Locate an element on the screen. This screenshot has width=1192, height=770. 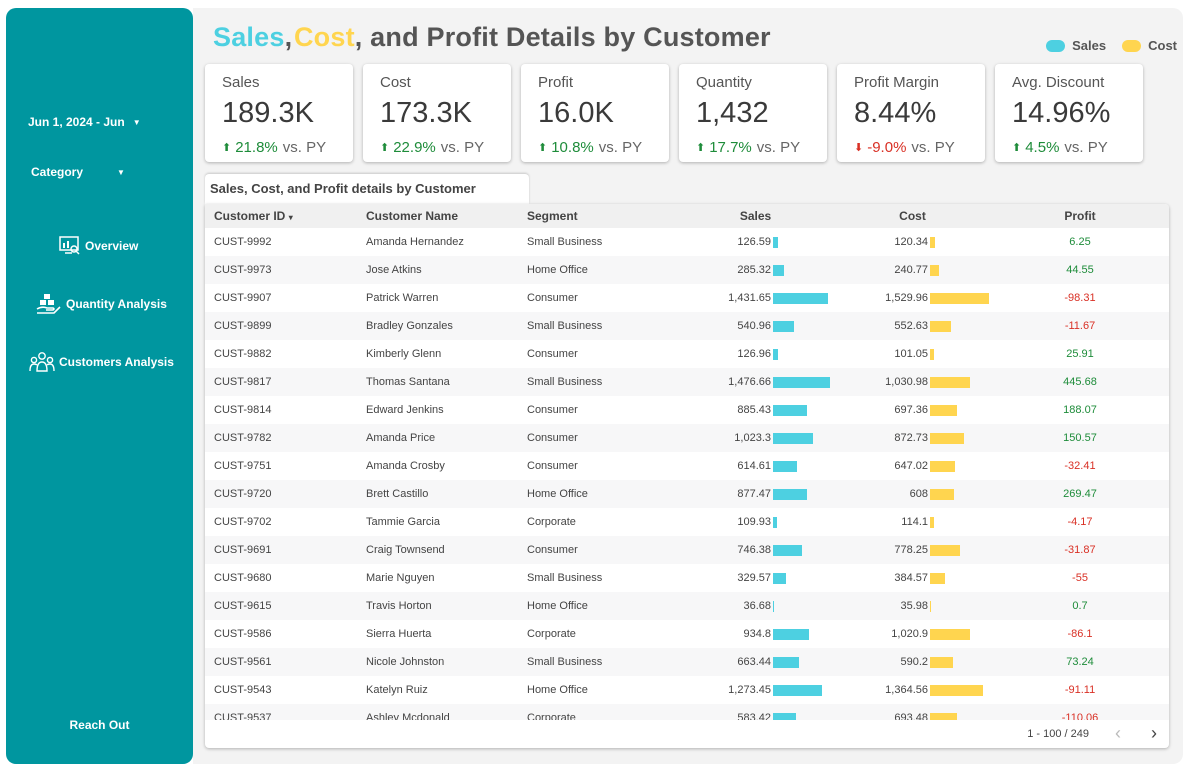
cell-sales-value: 746.38 is located at coordinates (754, 550).